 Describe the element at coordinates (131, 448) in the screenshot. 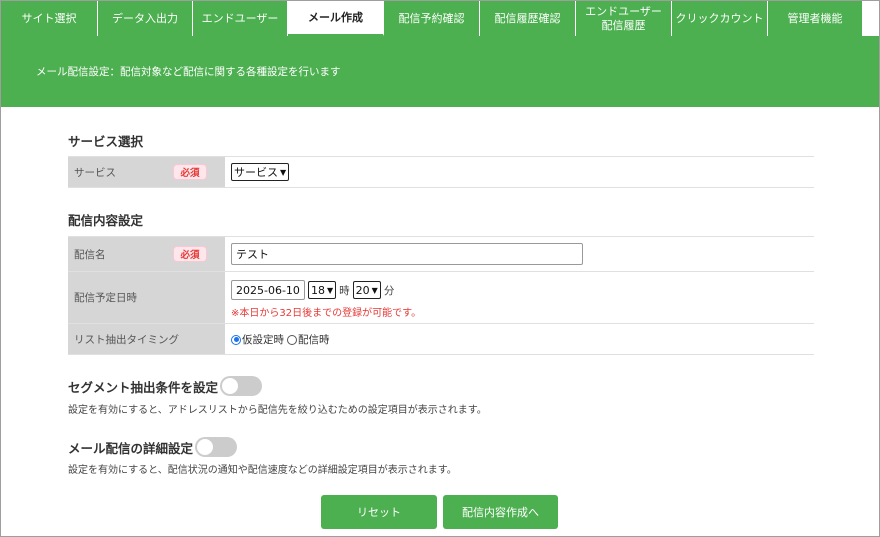

I see `detail-title: メール配信の詳細設定` at that location.